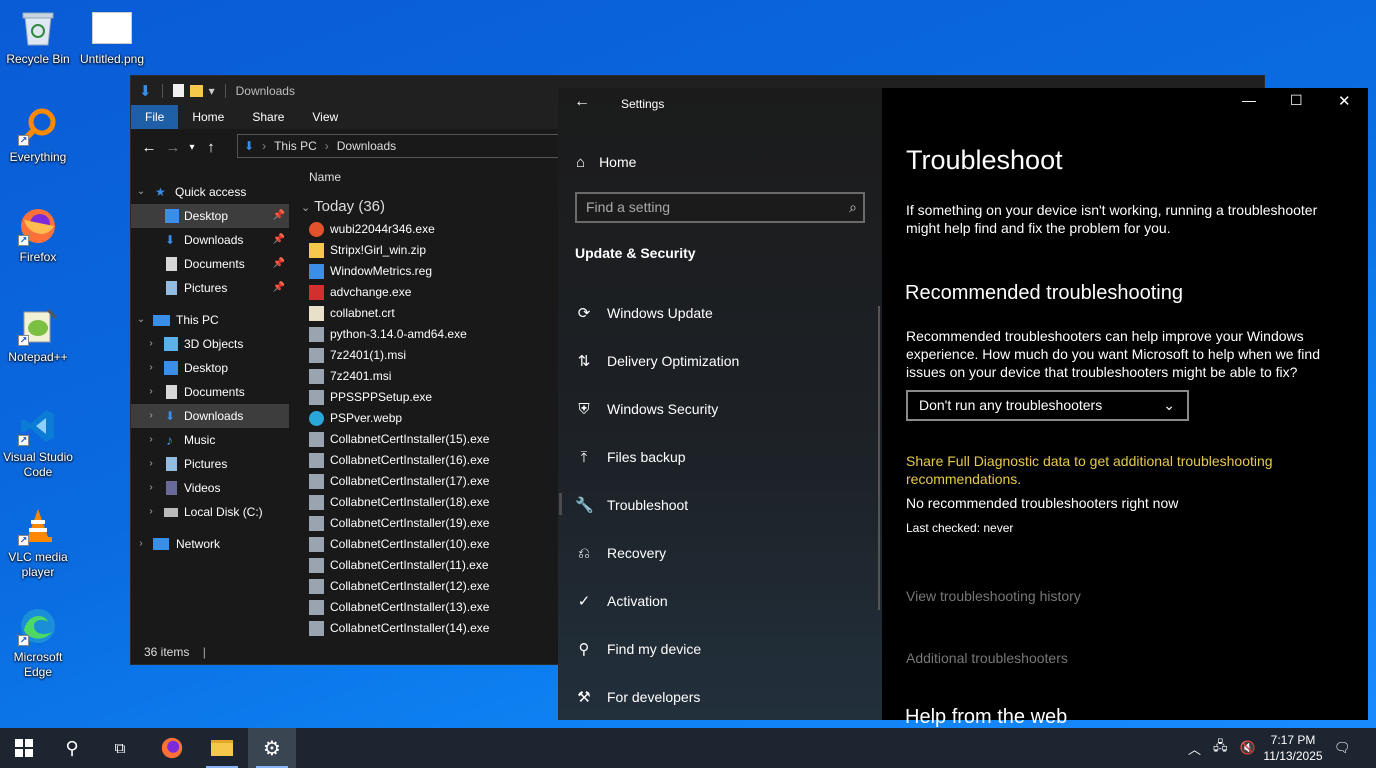  I want to click on settings-home-link: ⌂ Home, so click(606, 162).